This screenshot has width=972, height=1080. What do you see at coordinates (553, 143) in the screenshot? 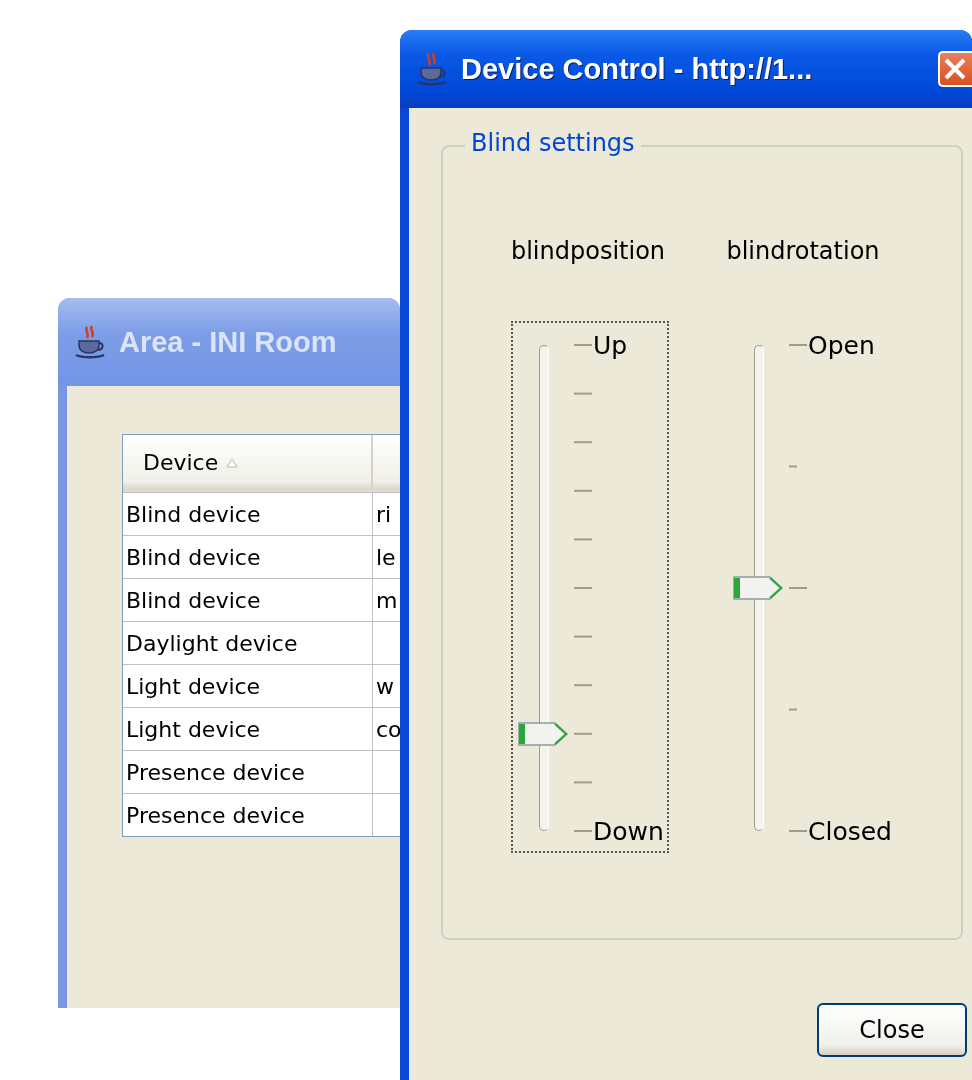
I see `group-title: Blind settings` at bounding box center [553, 143].